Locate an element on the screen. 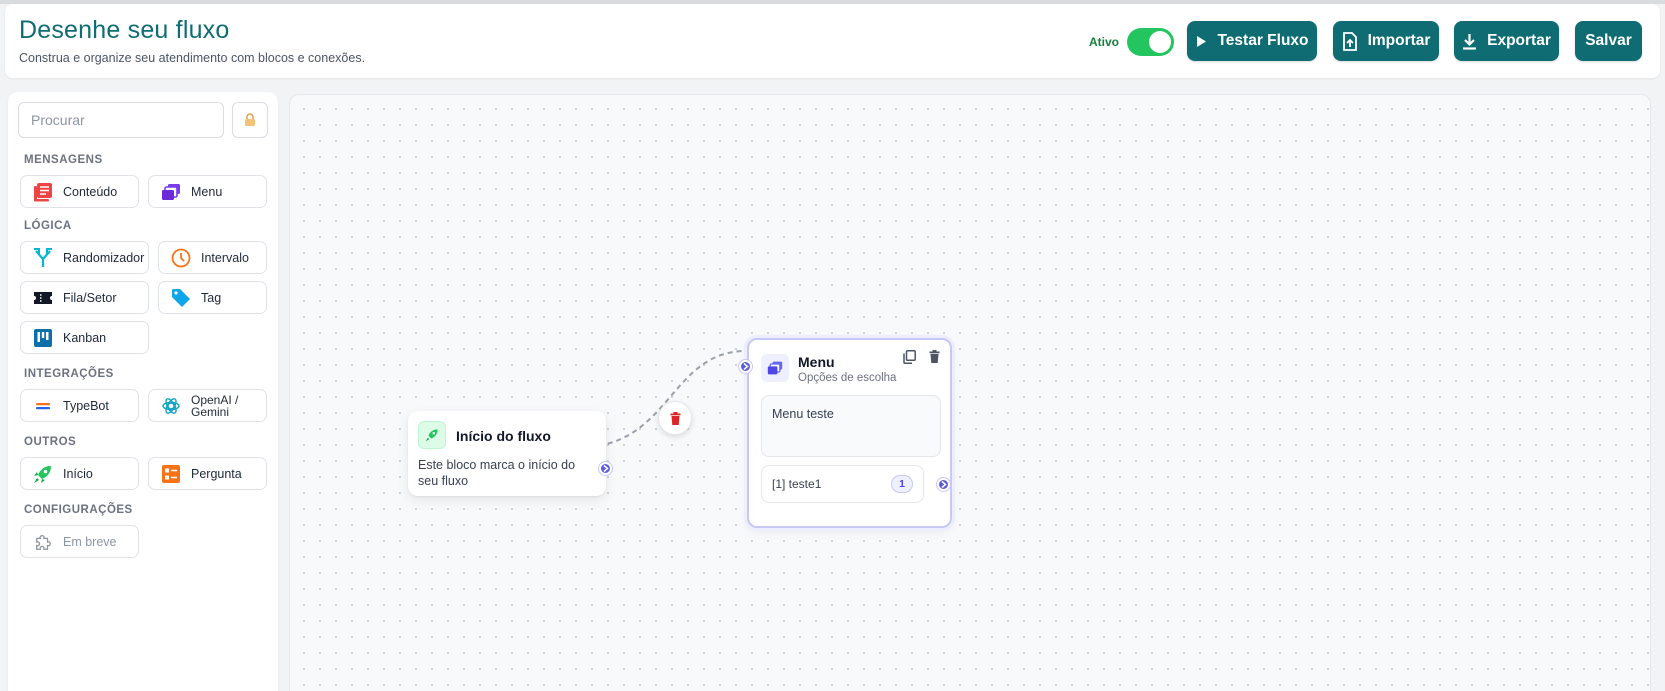 This screenshot has height=691, width=1665. active-toggle-group: Ativo is located at coordinates (1131, 42).